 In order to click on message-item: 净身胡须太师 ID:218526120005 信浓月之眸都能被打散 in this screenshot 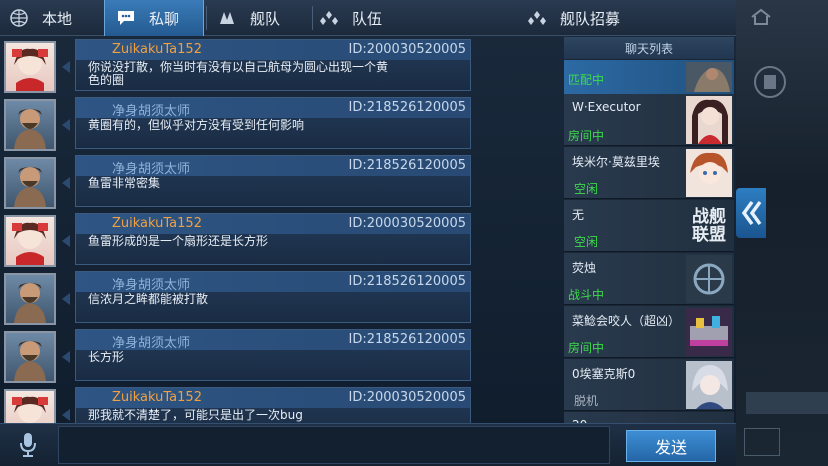, I will do `click(280, 297)`.